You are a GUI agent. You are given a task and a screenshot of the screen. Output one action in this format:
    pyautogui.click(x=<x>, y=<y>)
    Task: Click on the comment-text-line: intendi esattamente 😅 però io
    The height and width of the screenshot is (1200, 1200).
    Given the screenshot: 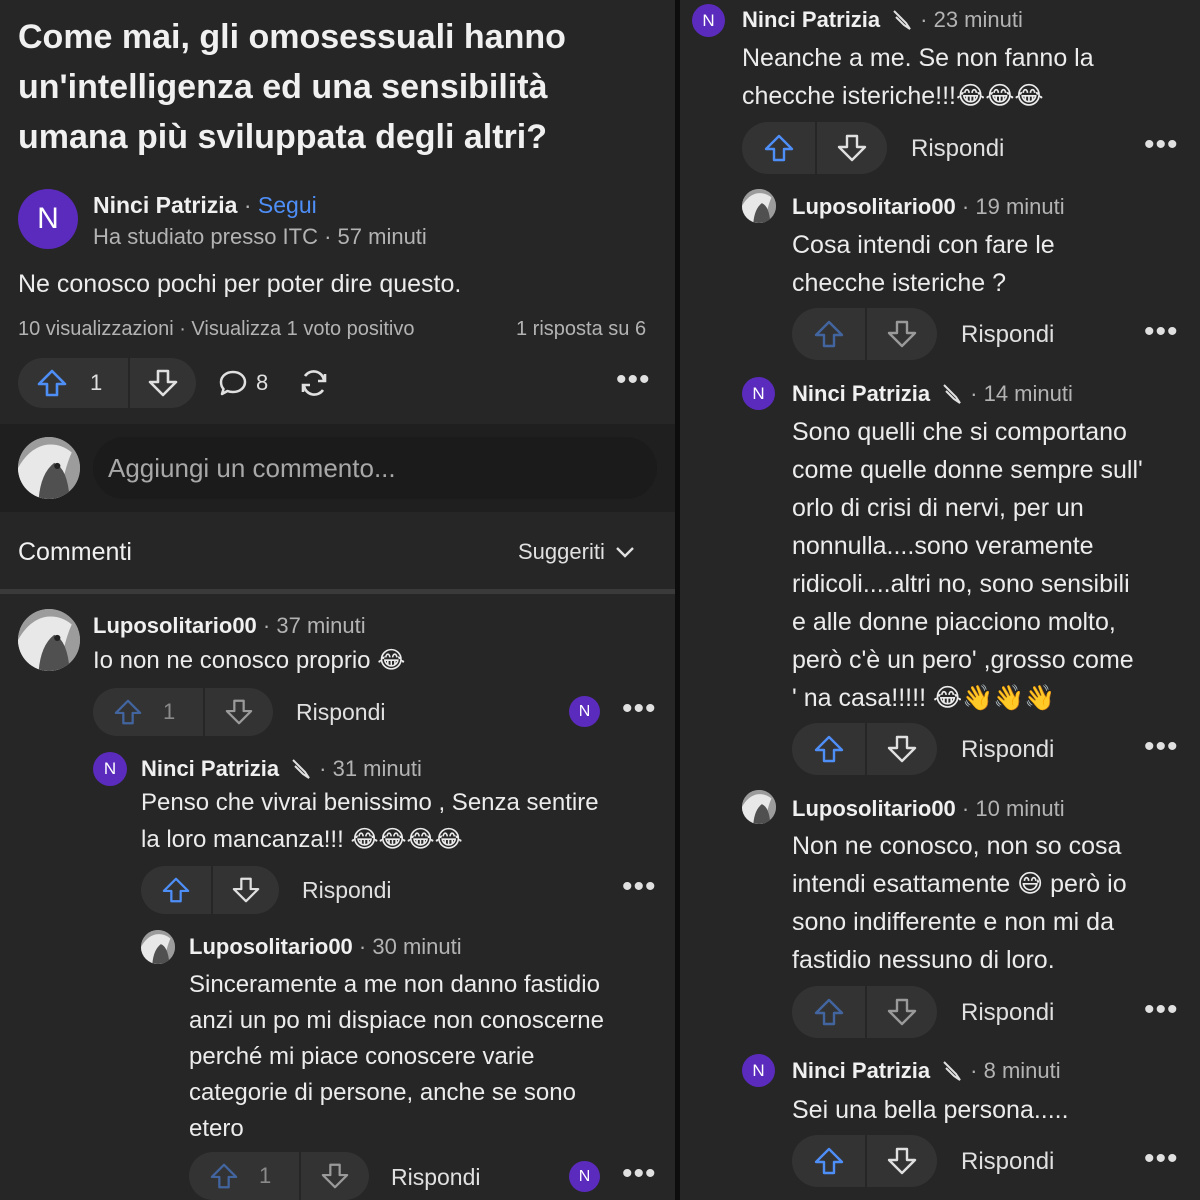 What is the action you would take?
    pyautogui.click(x=959, y=884)
    